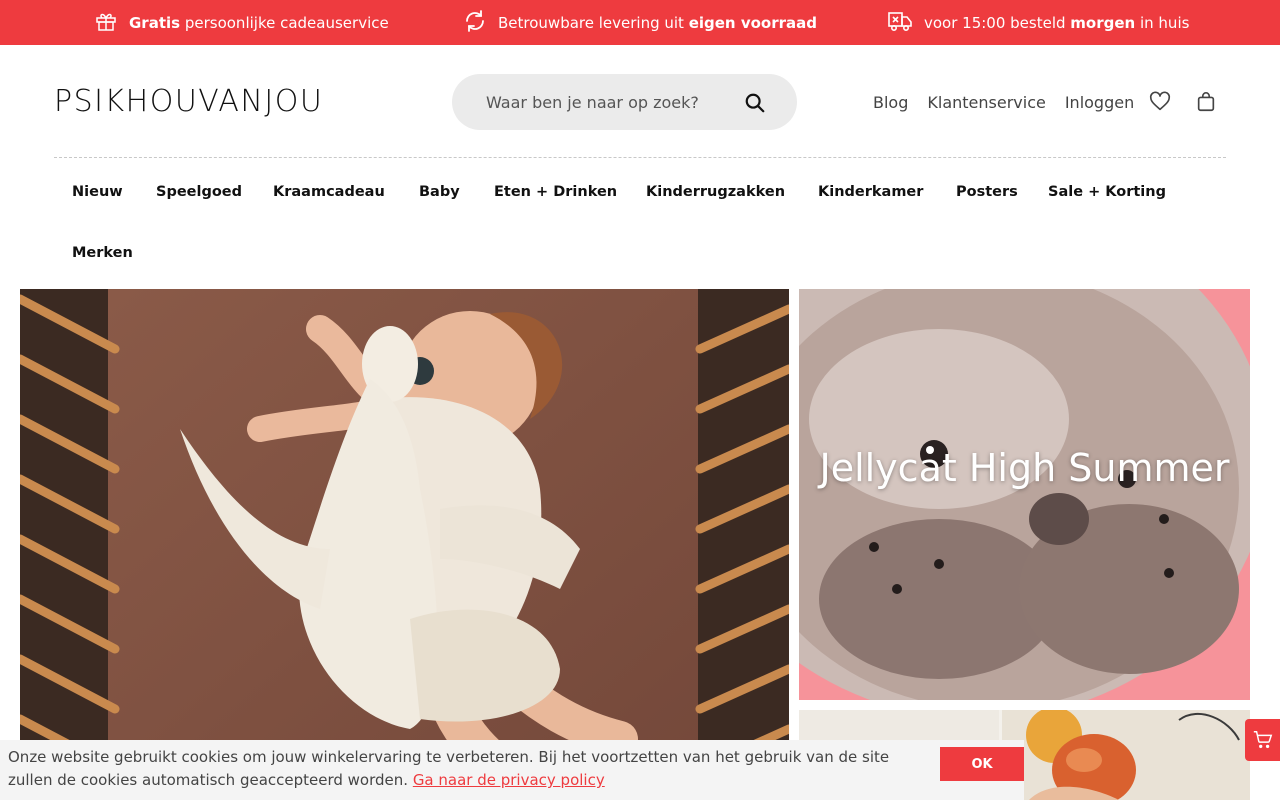  What do you see at coordinates (982, 764) in the screenshot?
I see `cookie-ok-button: OK` at bounding box center [982, 764].